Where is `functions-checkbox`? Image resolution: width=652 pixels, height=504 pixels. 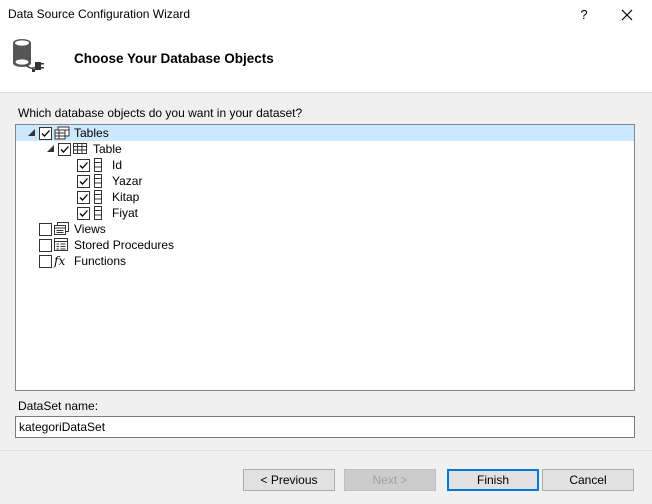 functions-checkbox is located at coordinates (45, 261).